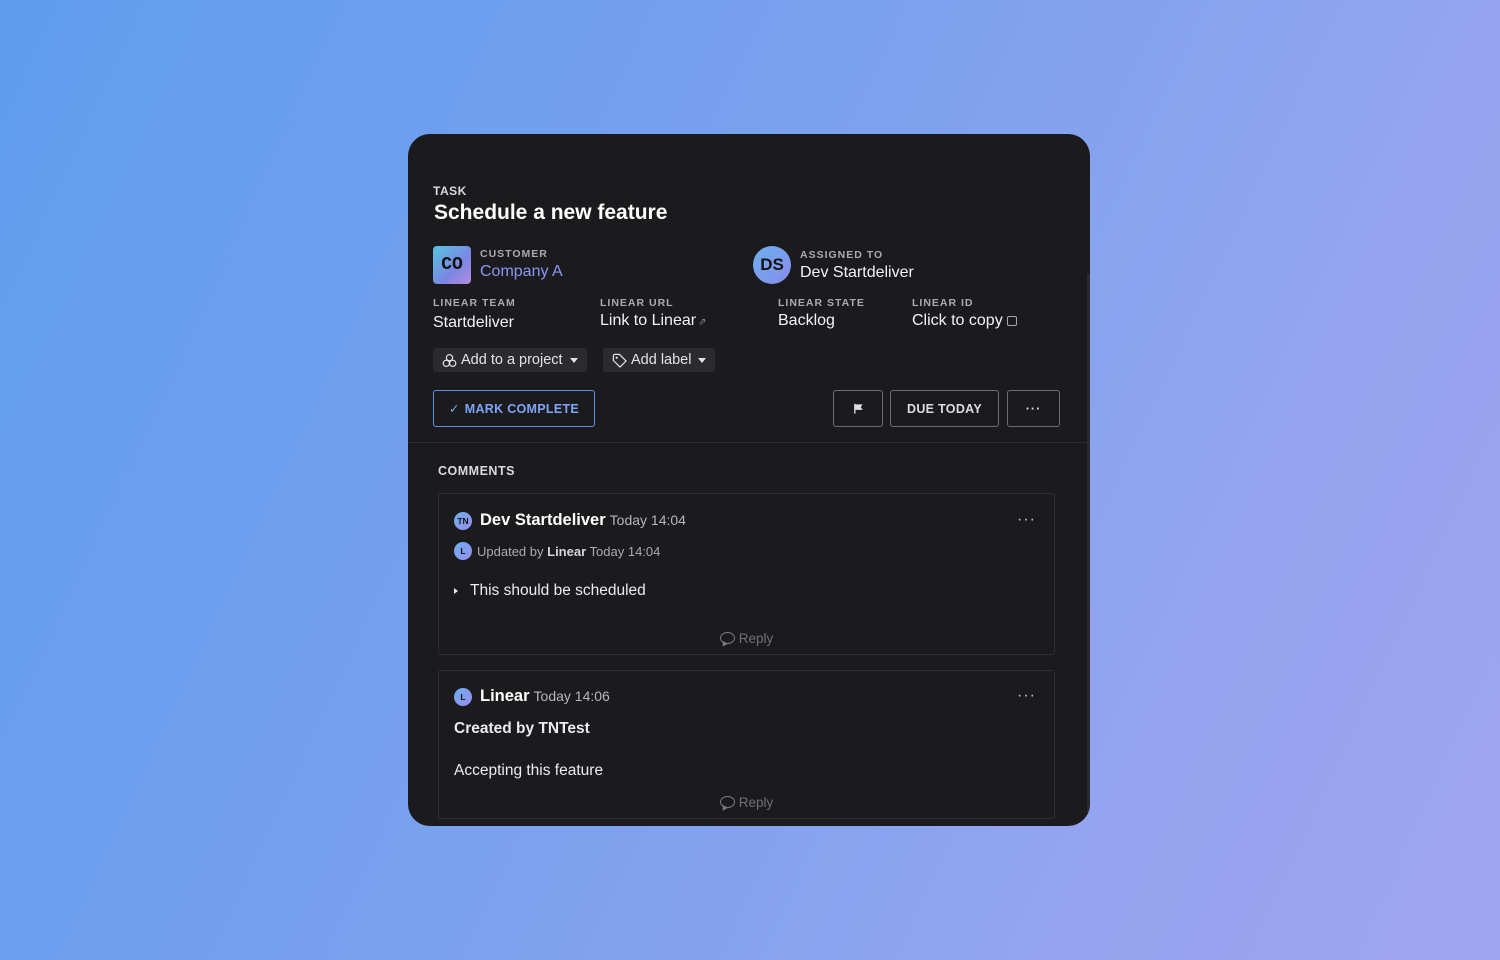 This screenshot has width=1500, height=960. I want to click on flag-button, so click(858, 408).